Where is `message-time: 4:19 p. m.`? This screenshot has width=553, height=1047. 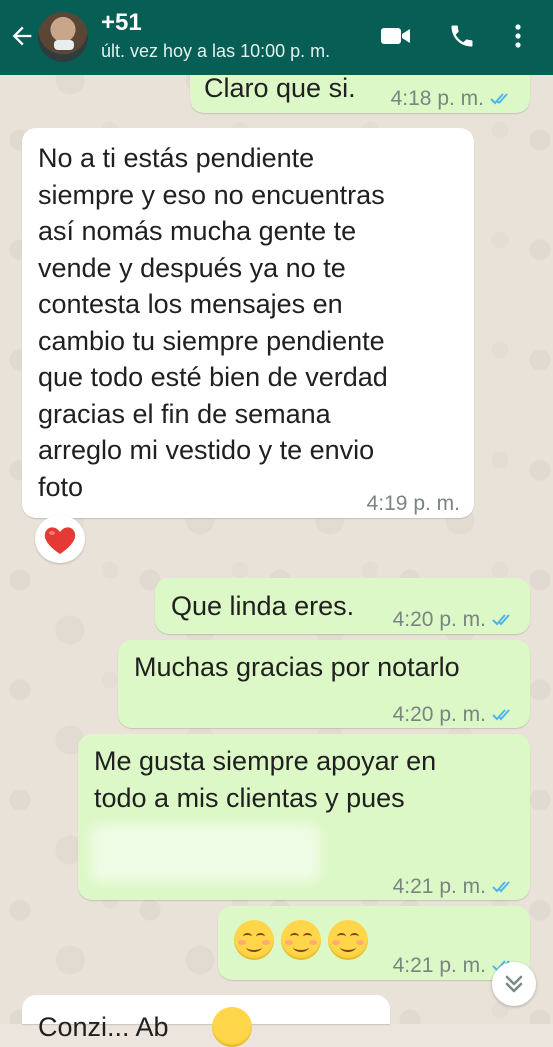 message-time: 4:19 p. m. is located at coordinates (413, 503).